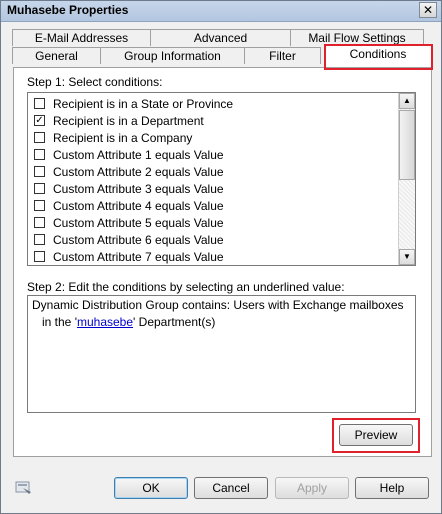 The width and height of the screenshot is (442, 514). I want to click on tab-advanced: Advanced, so click(220, 37).